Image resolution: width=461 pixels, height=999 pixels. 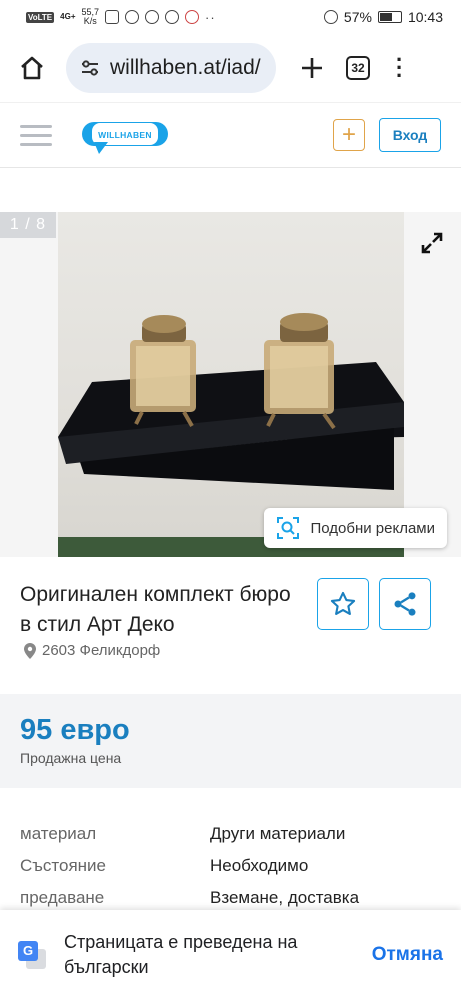 What do you see at coordinates (278, 833) in the screenshot?
I see `attribute-value: Други материали` at bounding box center [278, 833].